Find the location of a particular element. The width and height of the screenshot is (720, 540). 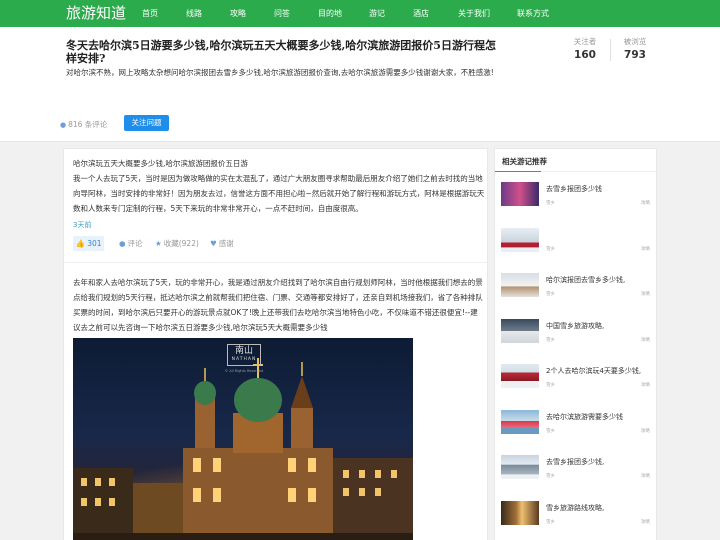

sidebar-item-5: 2个人去哈尔滨玩4天要多少钱, 雪乡 攻略 is located at coordinates (576, 378).